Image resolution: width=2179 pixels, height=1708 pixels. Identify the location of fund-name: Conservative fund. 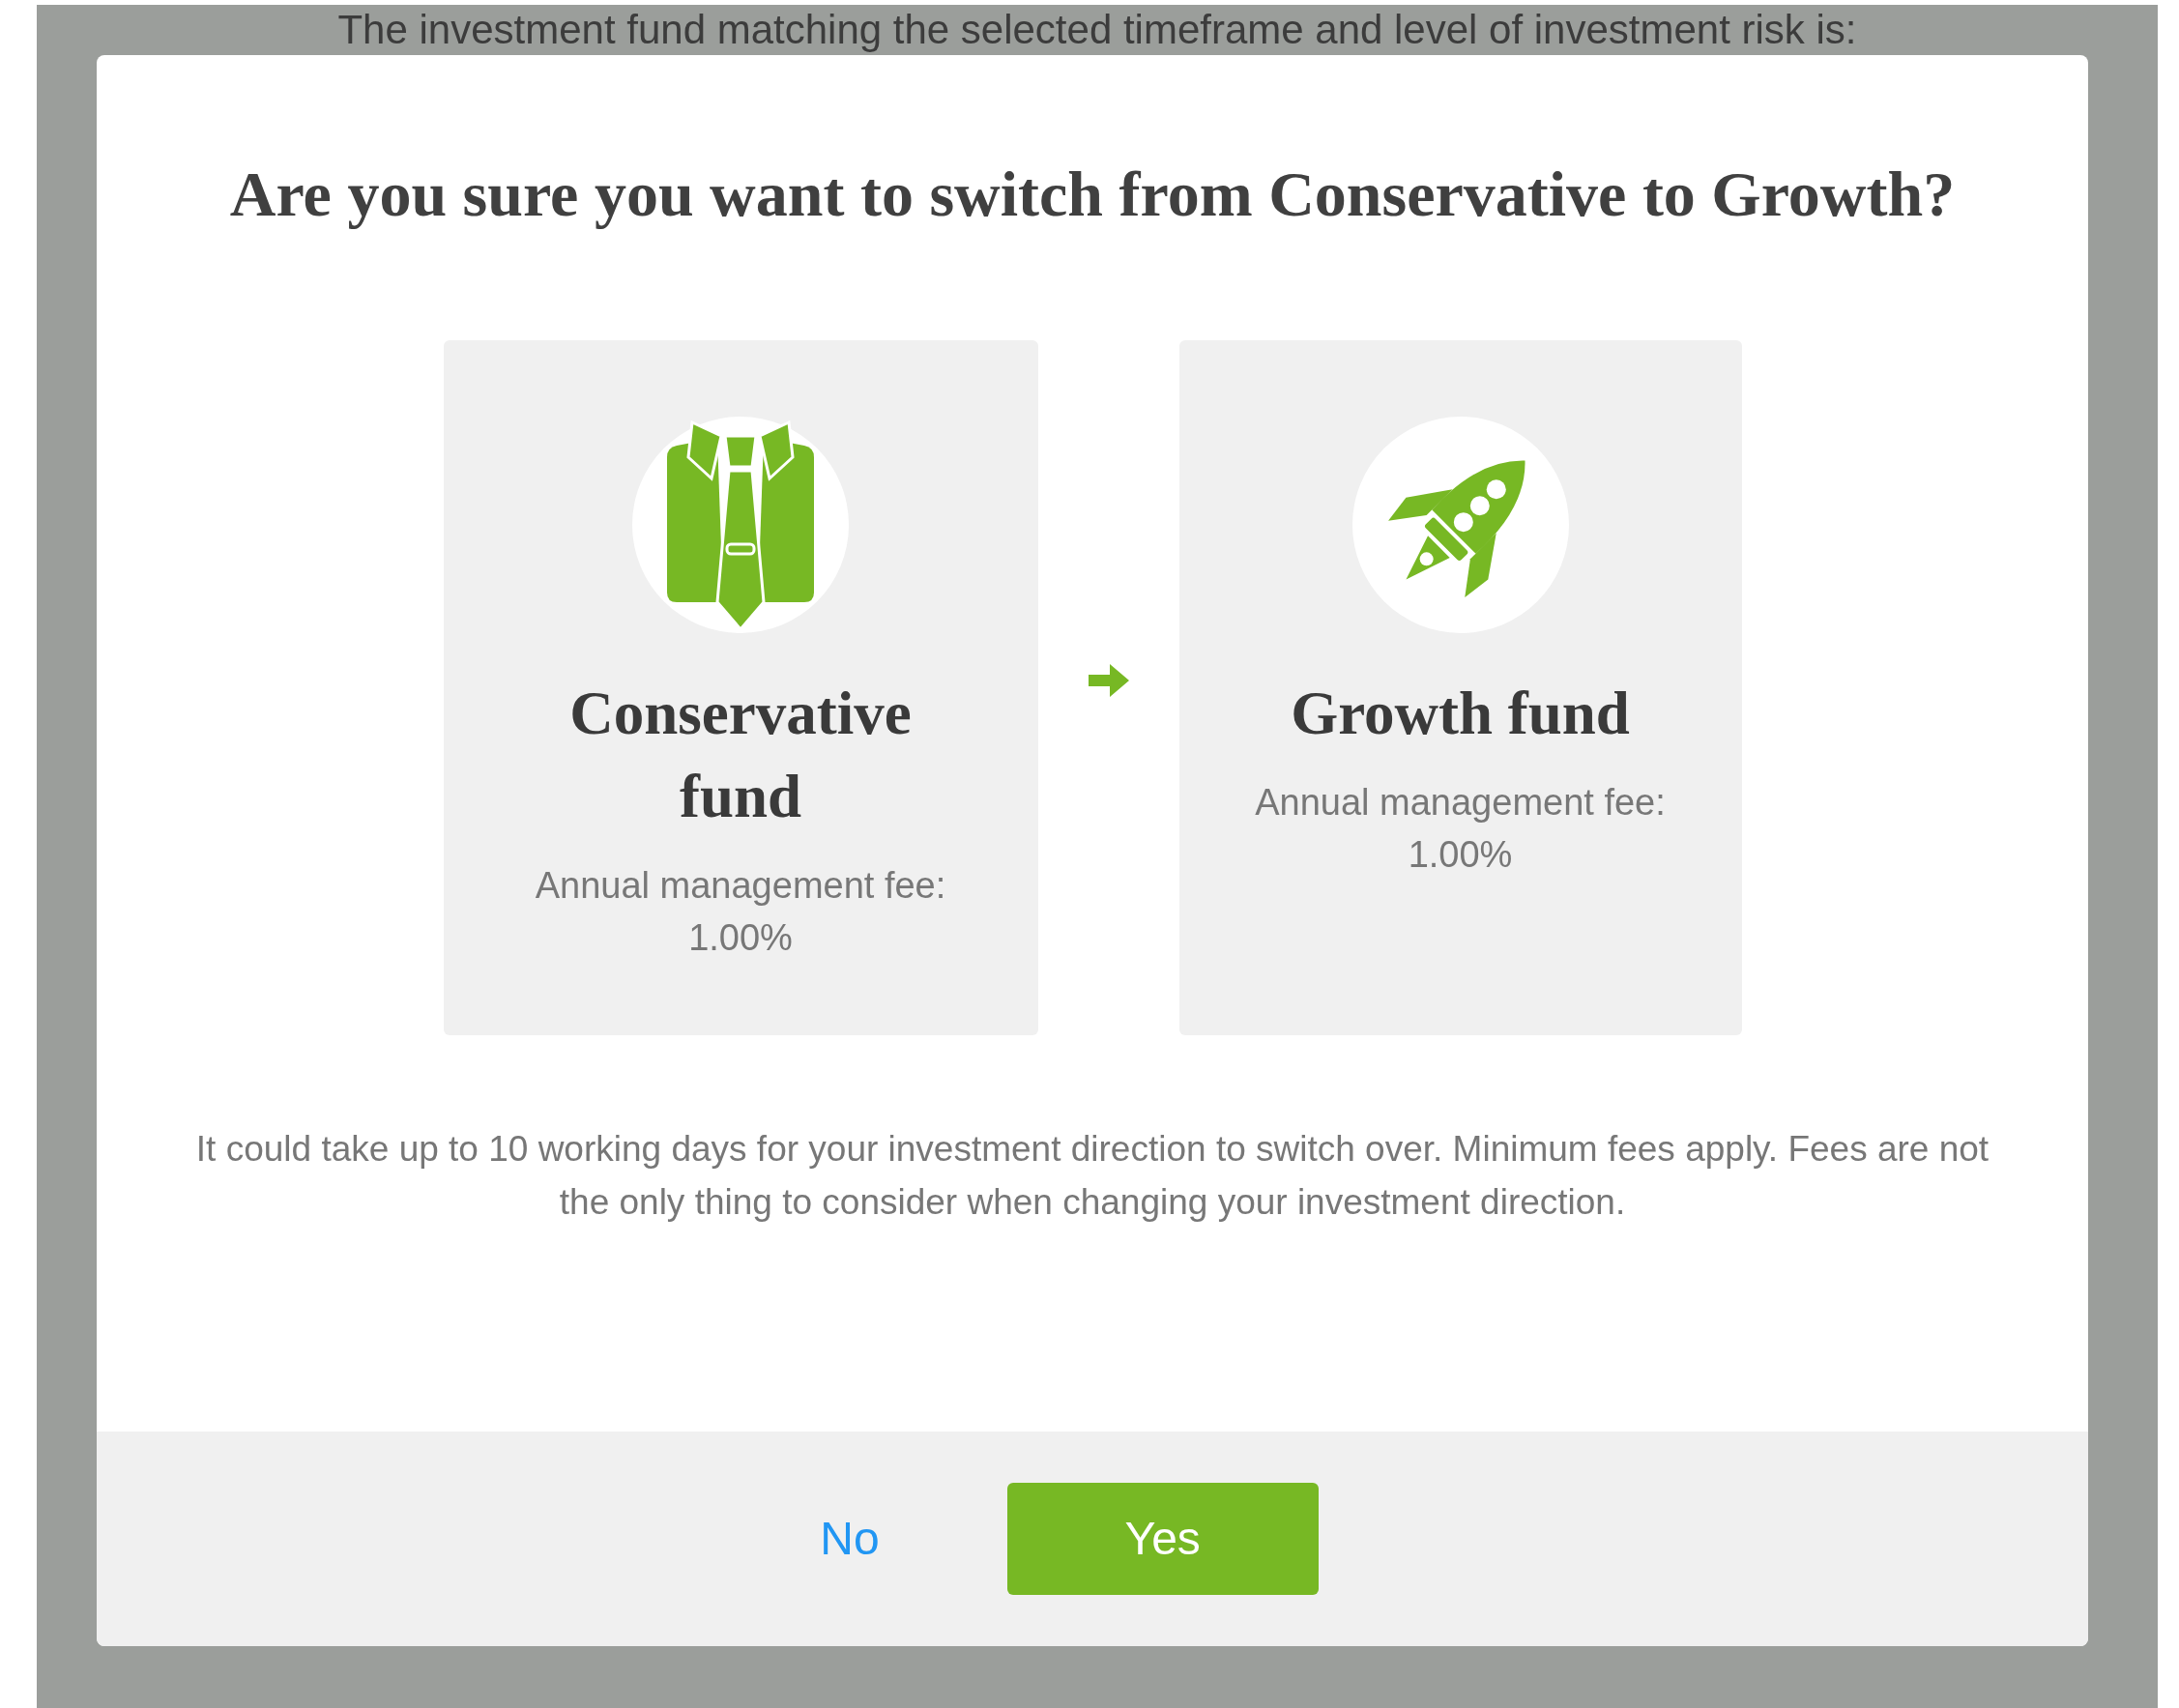
(741, 755).